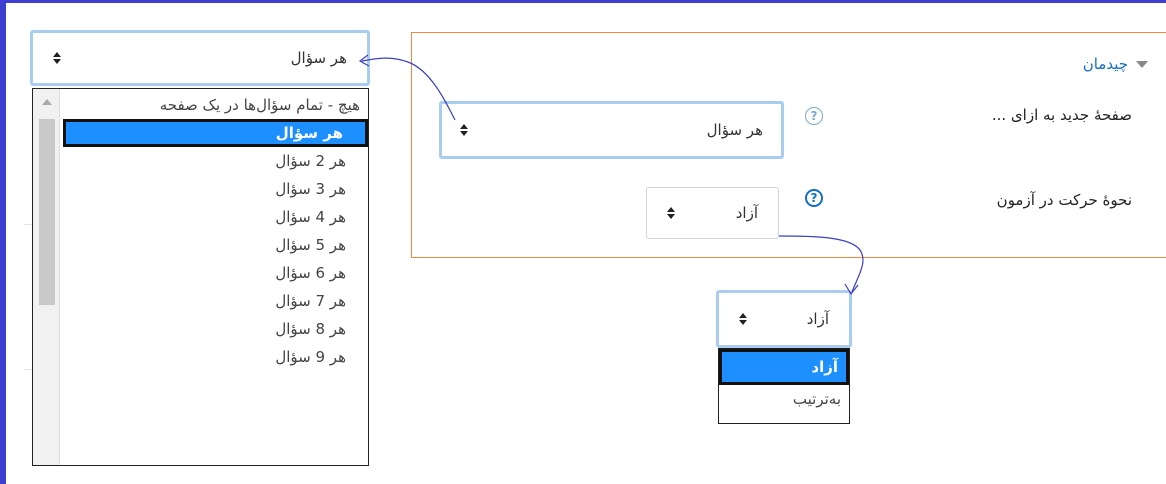 This screenshot has height=484, width=1166. What do you see at coordinates (408, 89) in the screenshot?
I see `arrow-new-page` at bounding box center [408, 89].